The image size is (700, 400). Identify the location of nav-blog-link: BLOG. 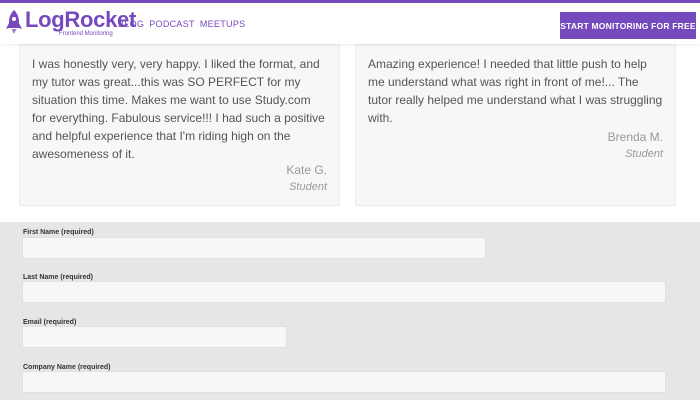
(131, 24).